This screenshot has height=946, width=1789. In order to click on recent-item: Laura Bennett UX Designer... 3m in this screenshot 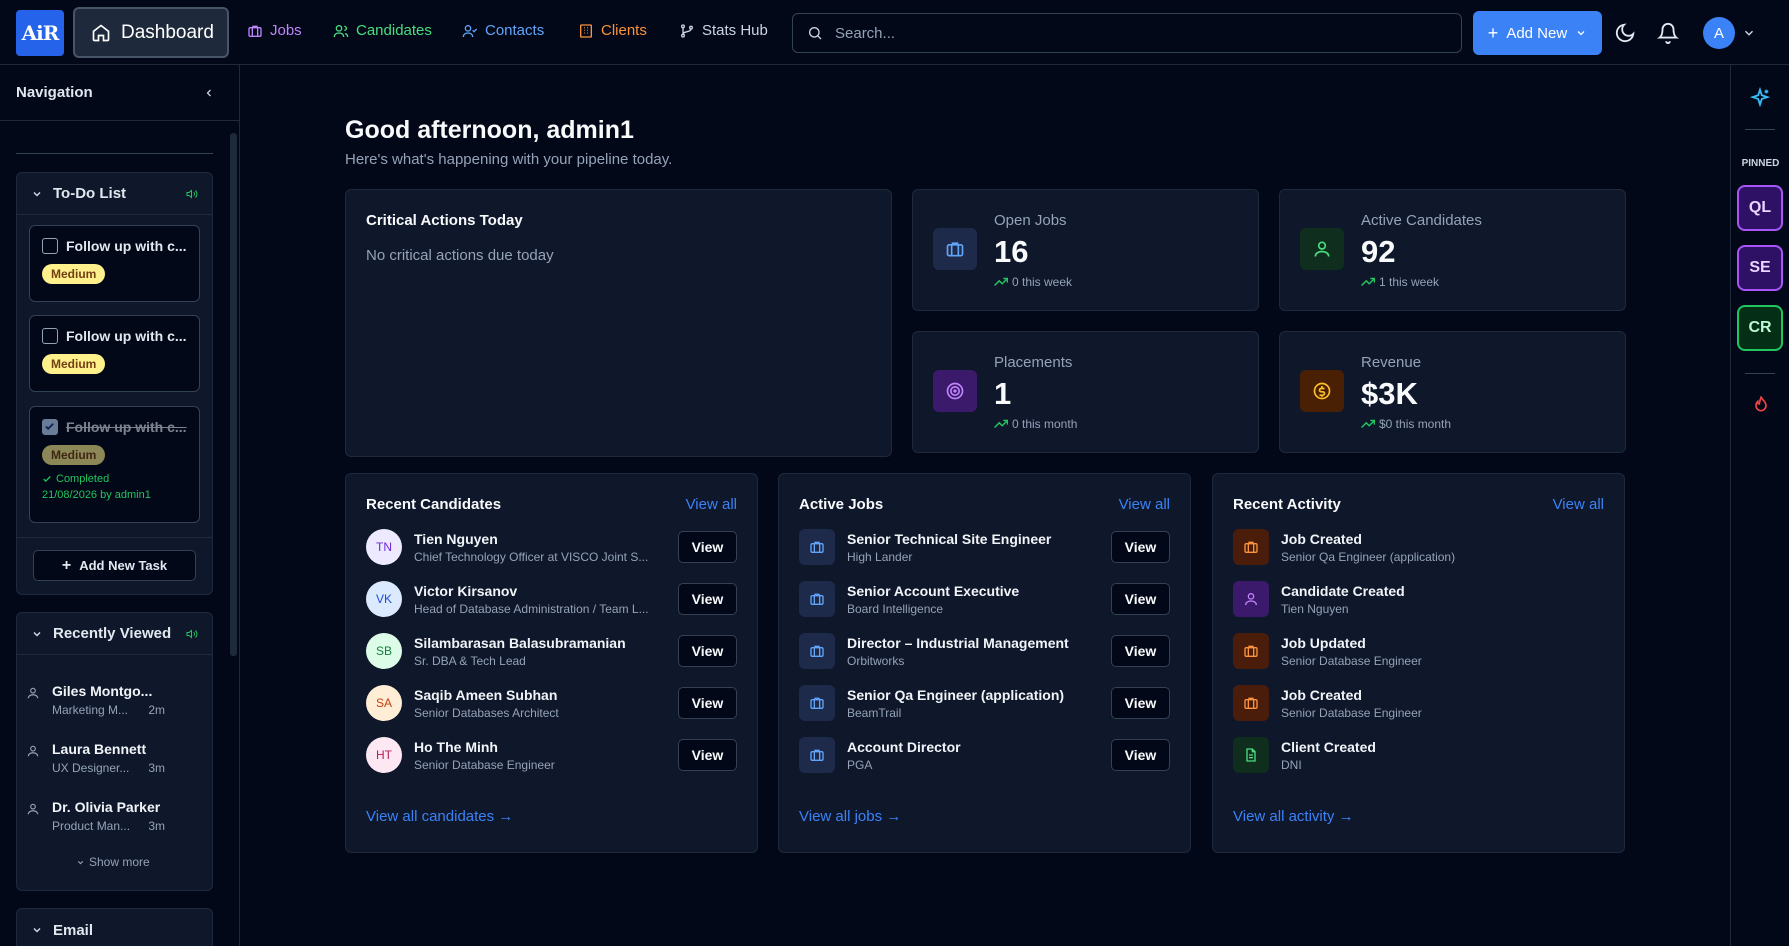, I will do `click(111, 758)`.